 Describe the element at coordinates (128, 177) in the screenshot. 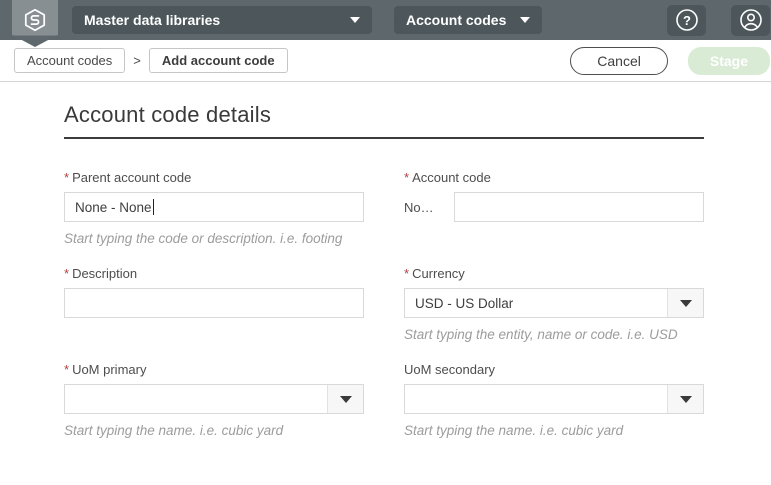

I see `parent-account-code-label: * Parent account code` at that location.